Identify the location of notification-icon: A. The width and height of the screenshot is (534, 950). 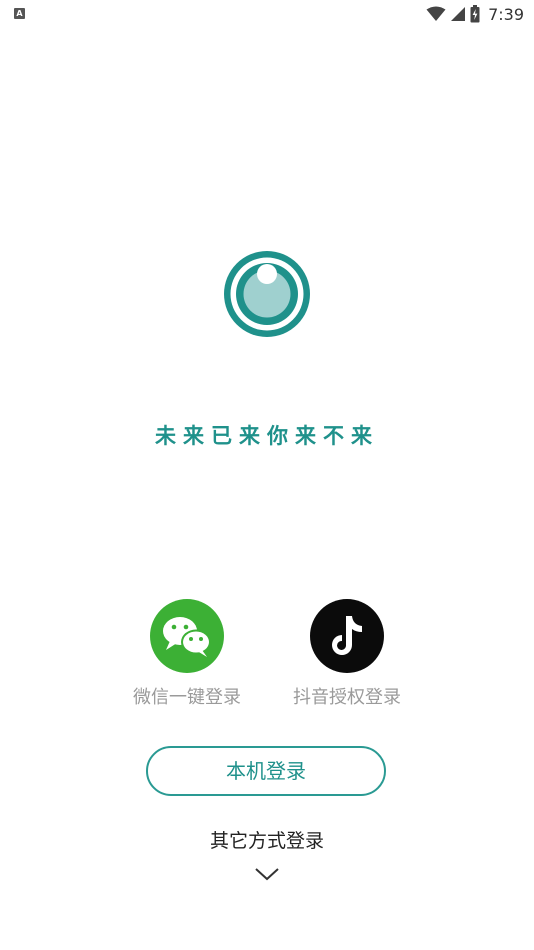
(19, 13).